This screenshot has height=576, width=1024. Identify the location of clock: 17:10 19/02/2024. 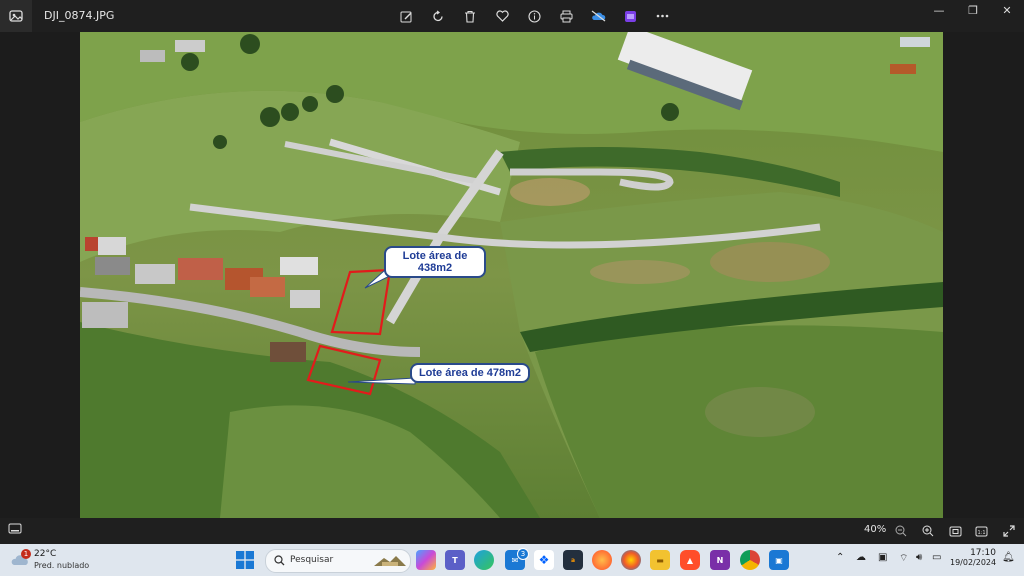
(973, 557).